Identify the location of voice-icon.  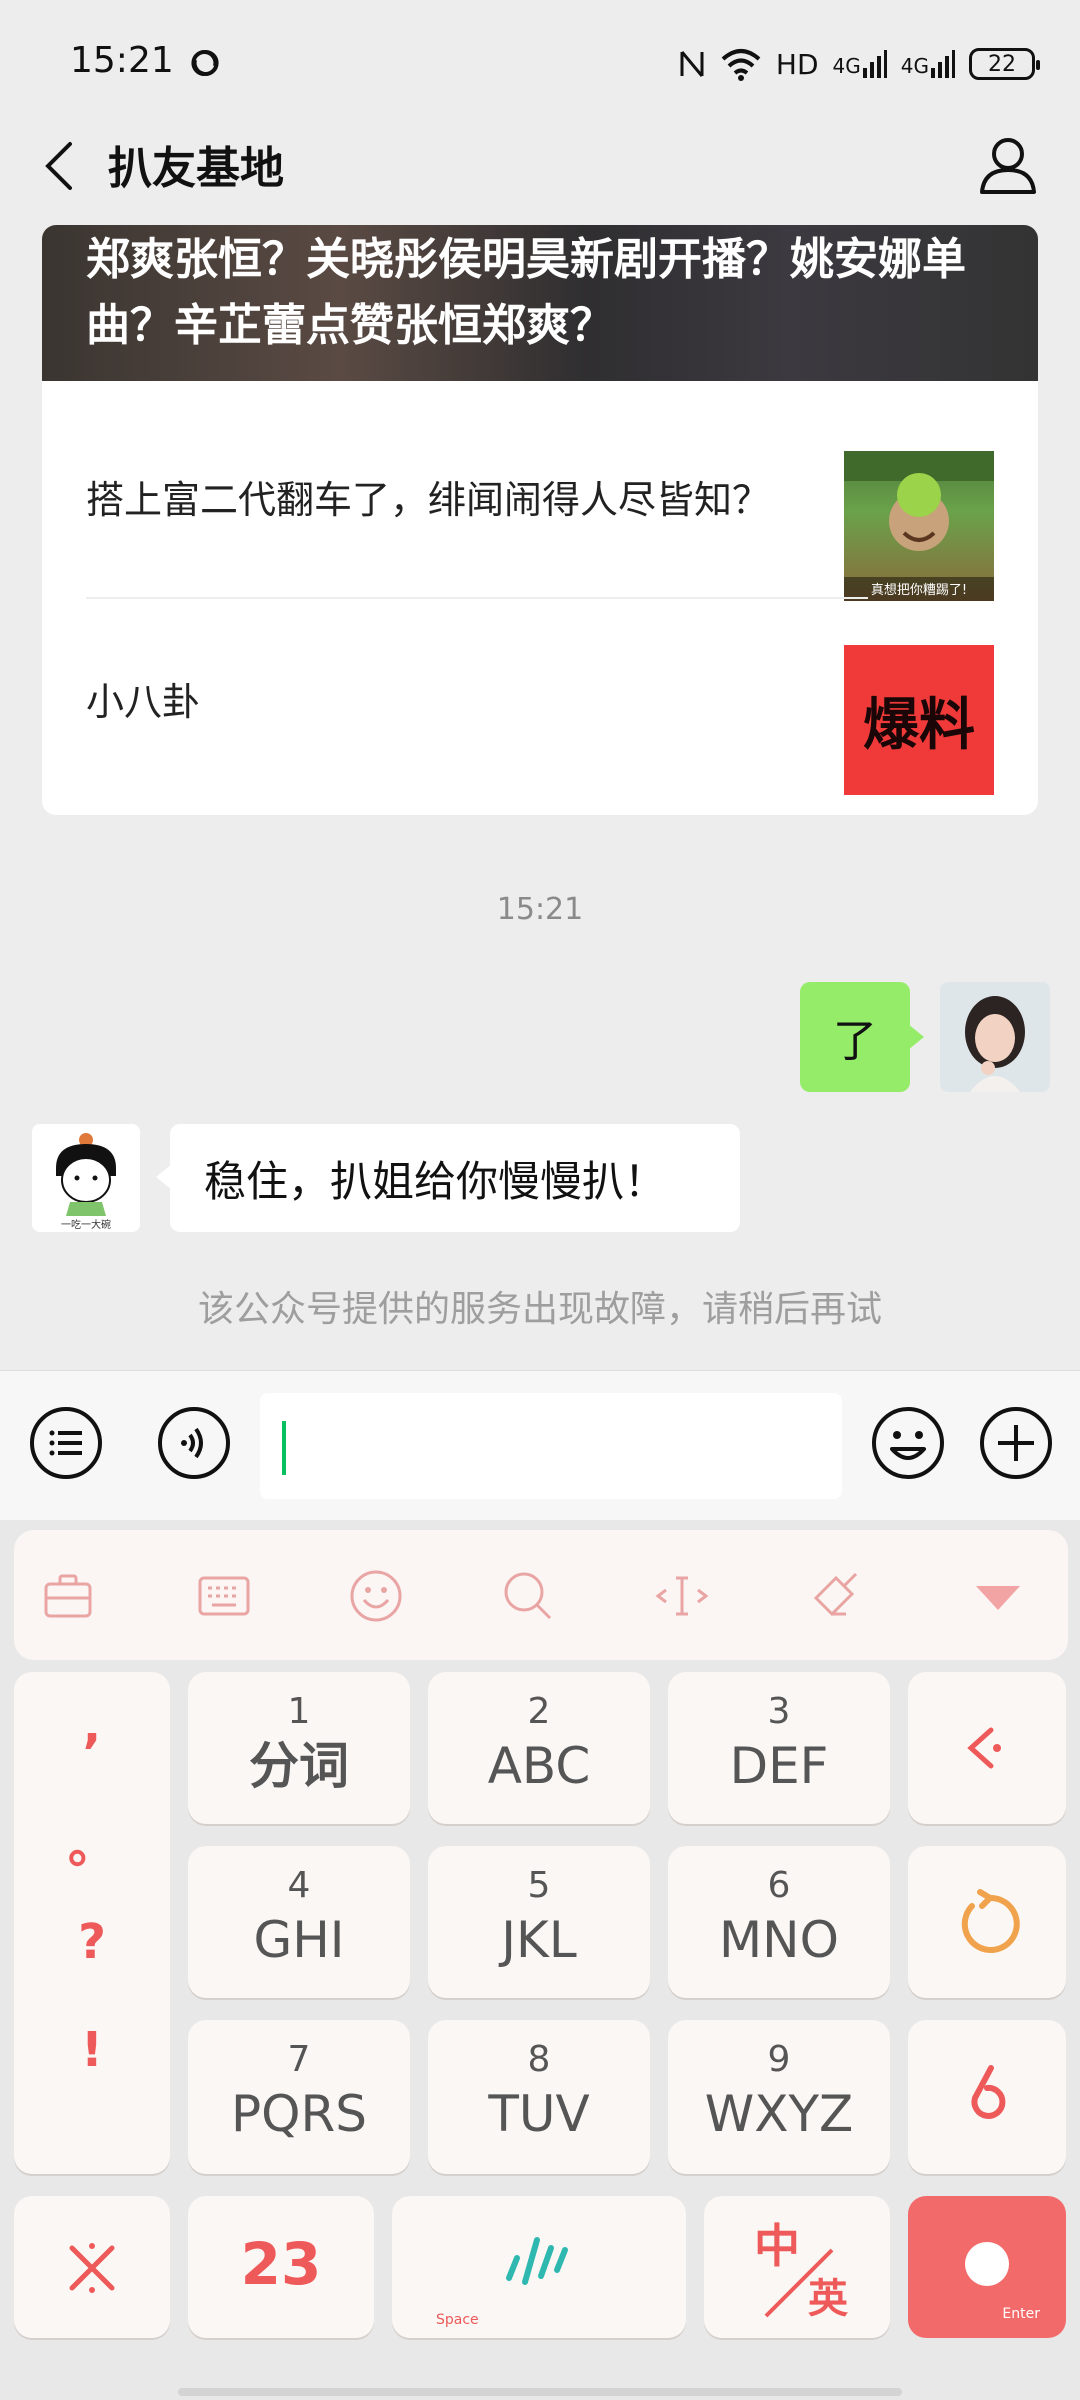
(194, 1443).